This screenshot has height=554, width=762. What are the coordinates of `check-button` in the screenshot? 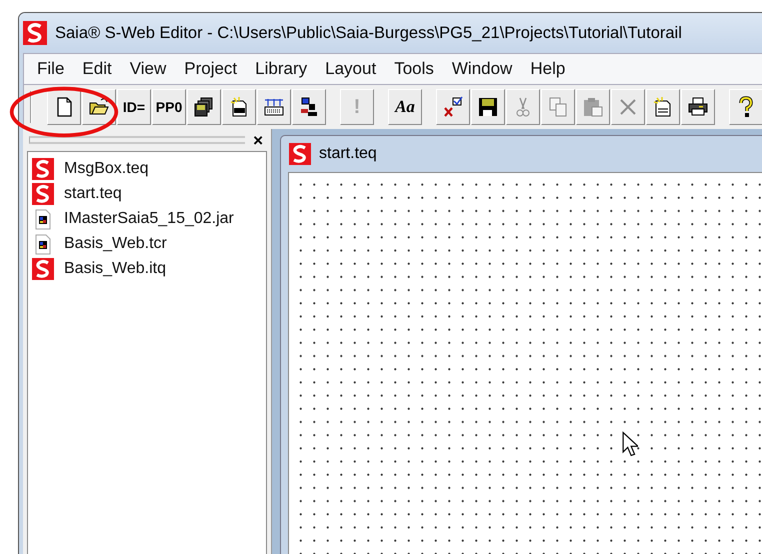 It's located at (453, 107).